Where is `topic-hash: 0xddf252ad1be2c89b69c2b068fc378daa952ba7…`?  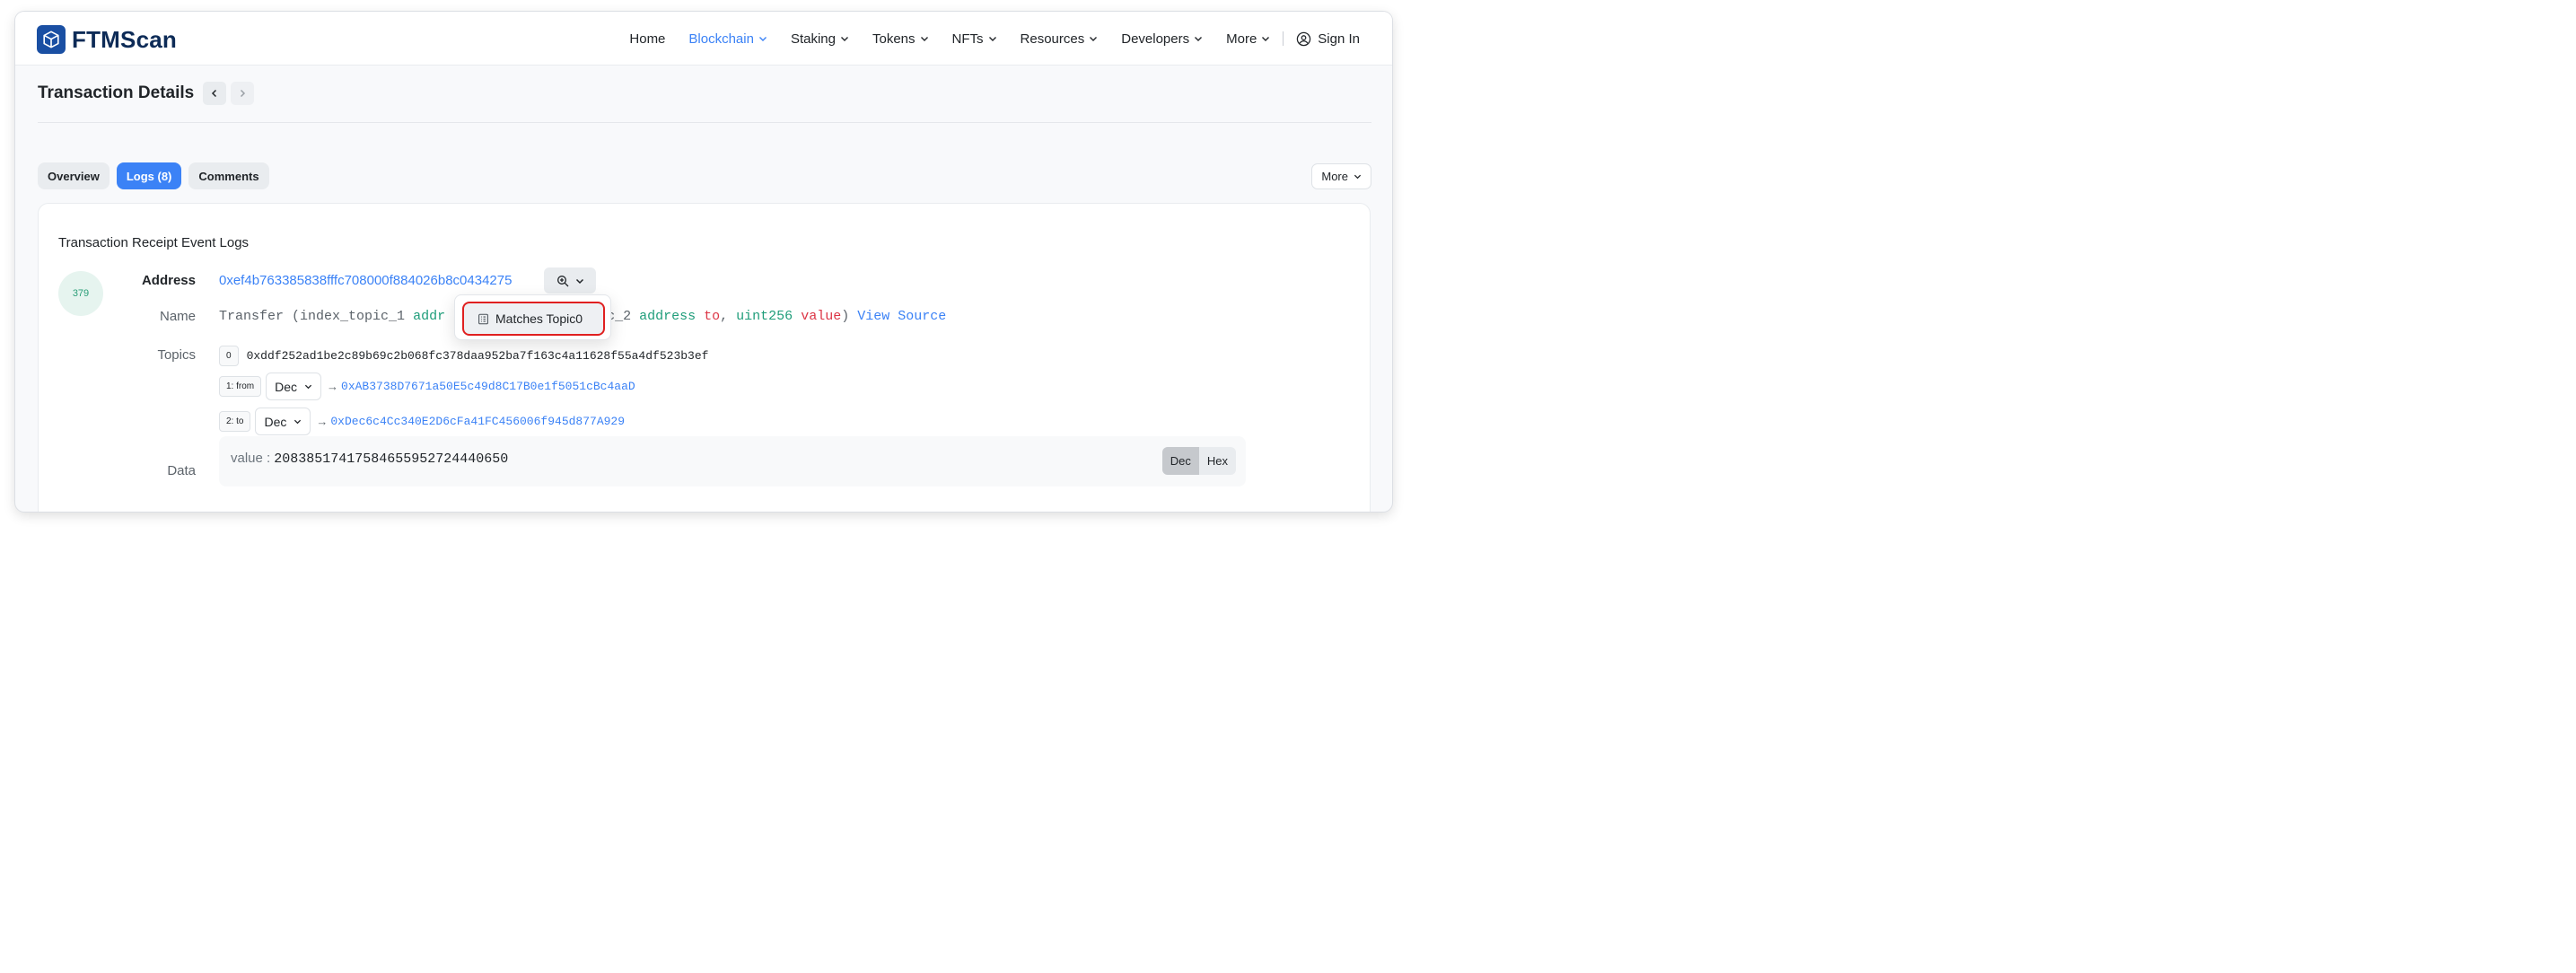
topic-hash: 0xddf252ad1be2c89b69c2b068fc378daa952ba7… is located at coordinates (477, 356).